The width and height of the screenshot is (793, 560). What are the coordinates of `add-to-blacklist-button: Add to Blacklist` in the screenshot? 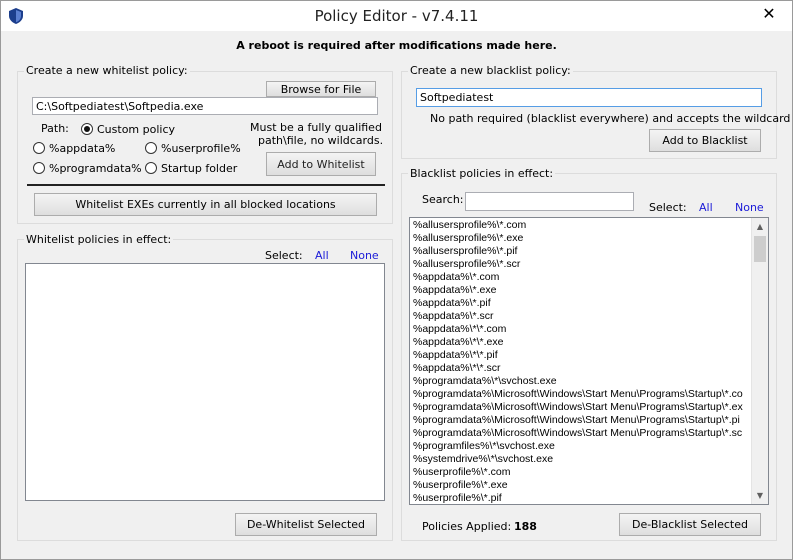 It's located at (705, 140).